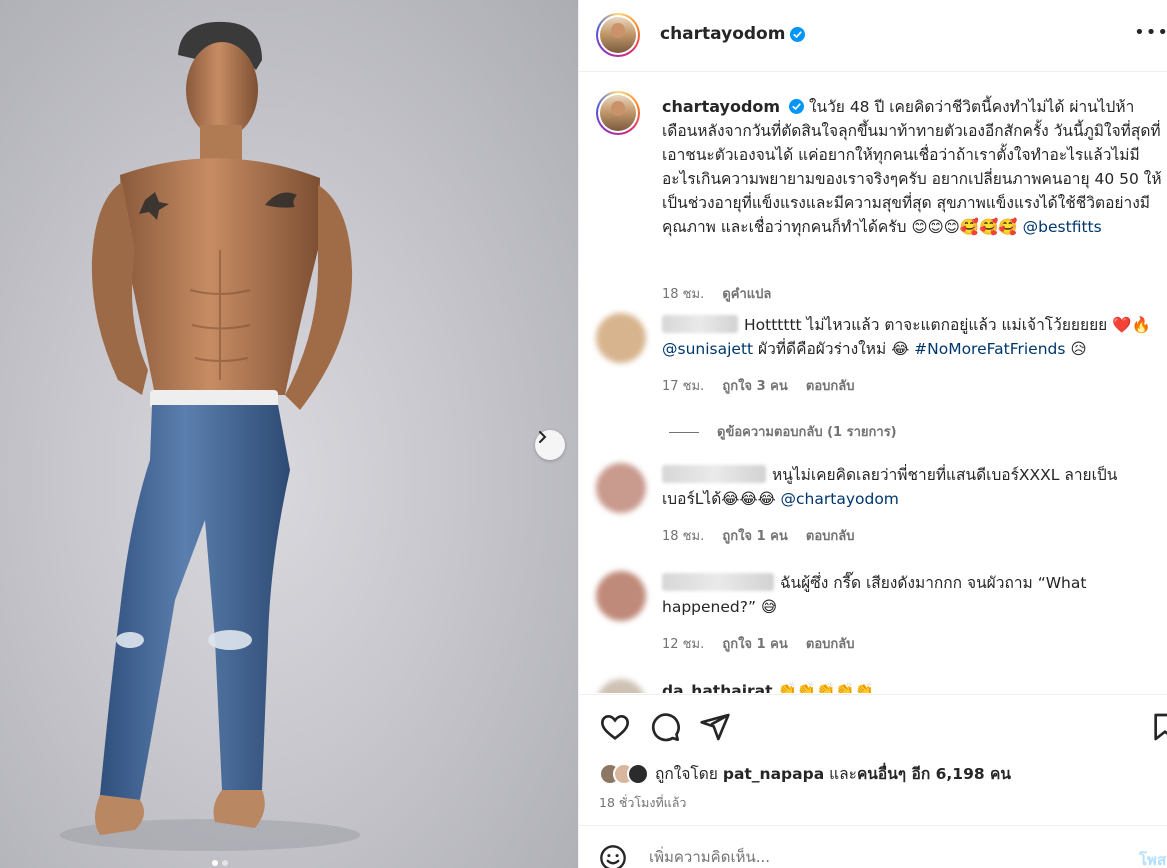 The width and height of the screenshot is (1167, 868). I want to click on liker-avatar, so click(638, 773).